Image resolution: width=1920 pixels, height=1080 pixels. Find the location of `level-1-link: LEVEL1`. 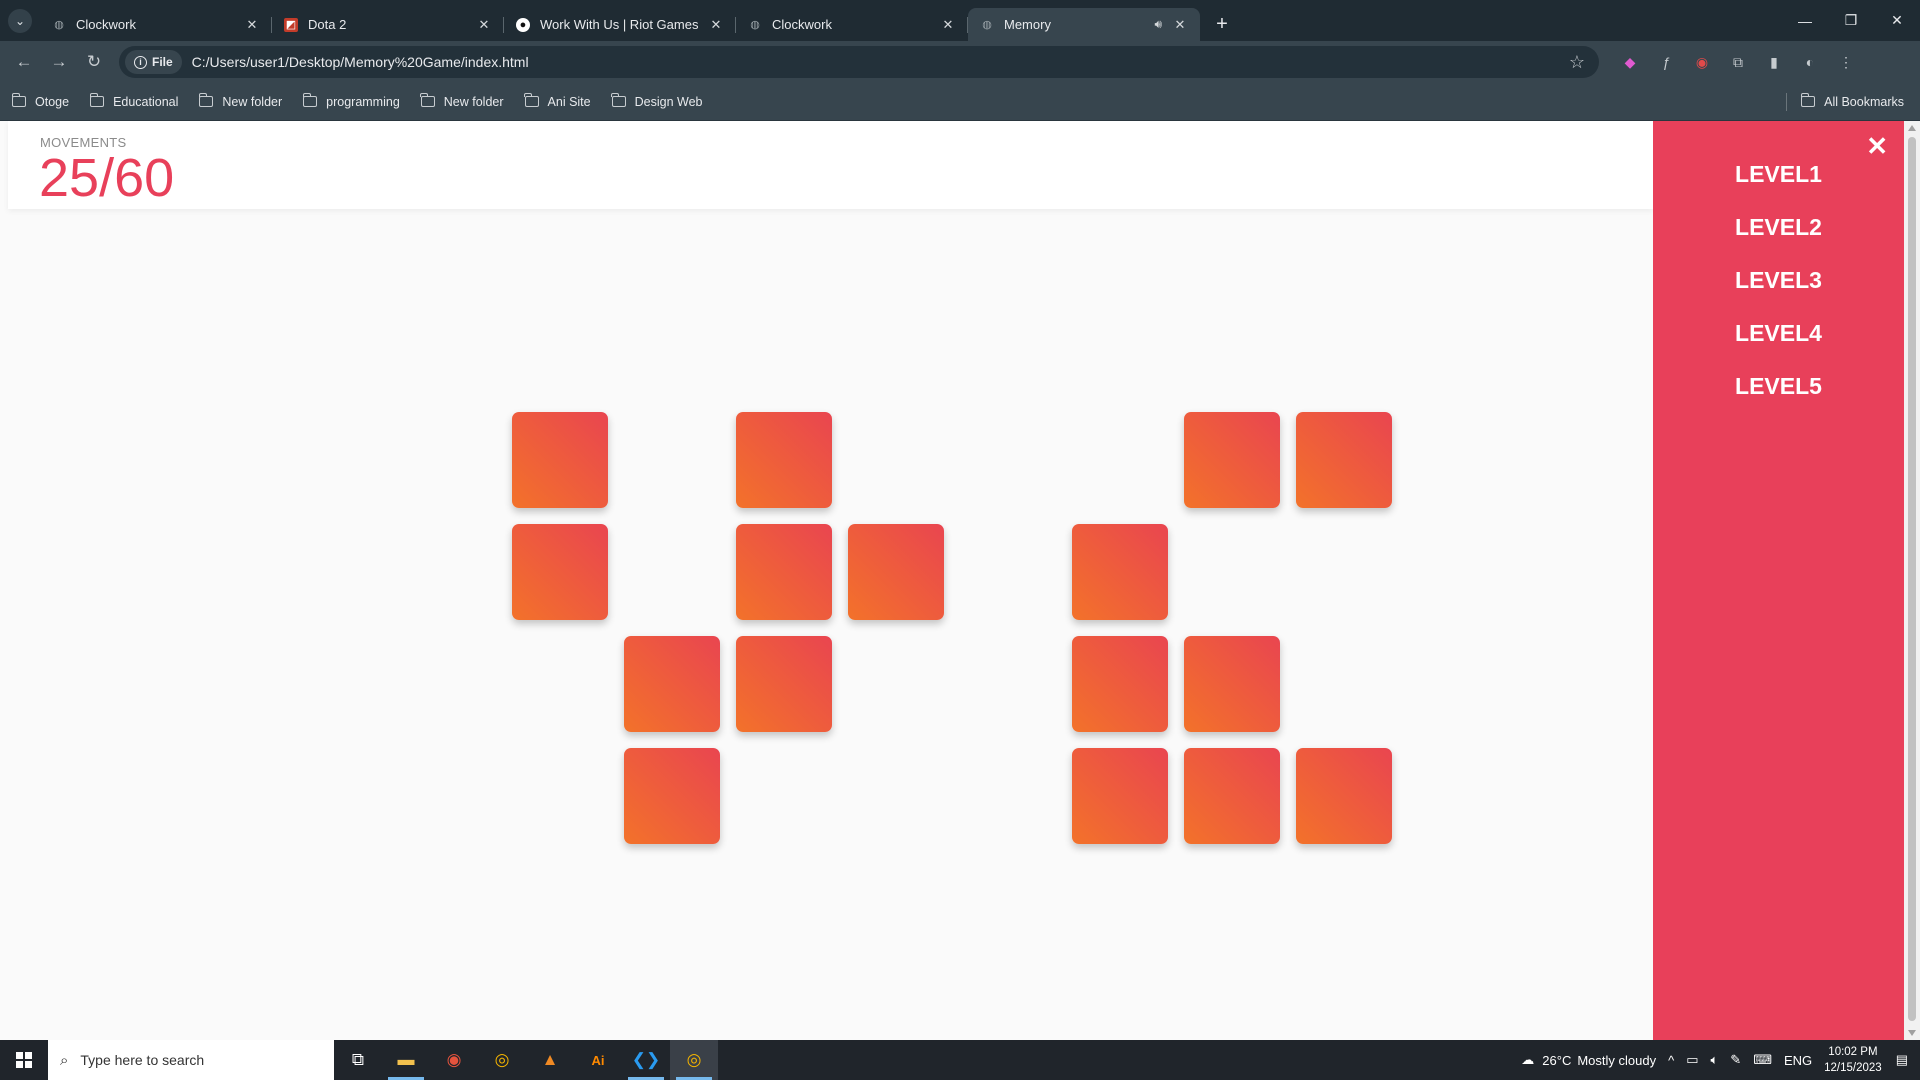

level-1-link: LEVEL1 is located at coordinates (1778, 174).